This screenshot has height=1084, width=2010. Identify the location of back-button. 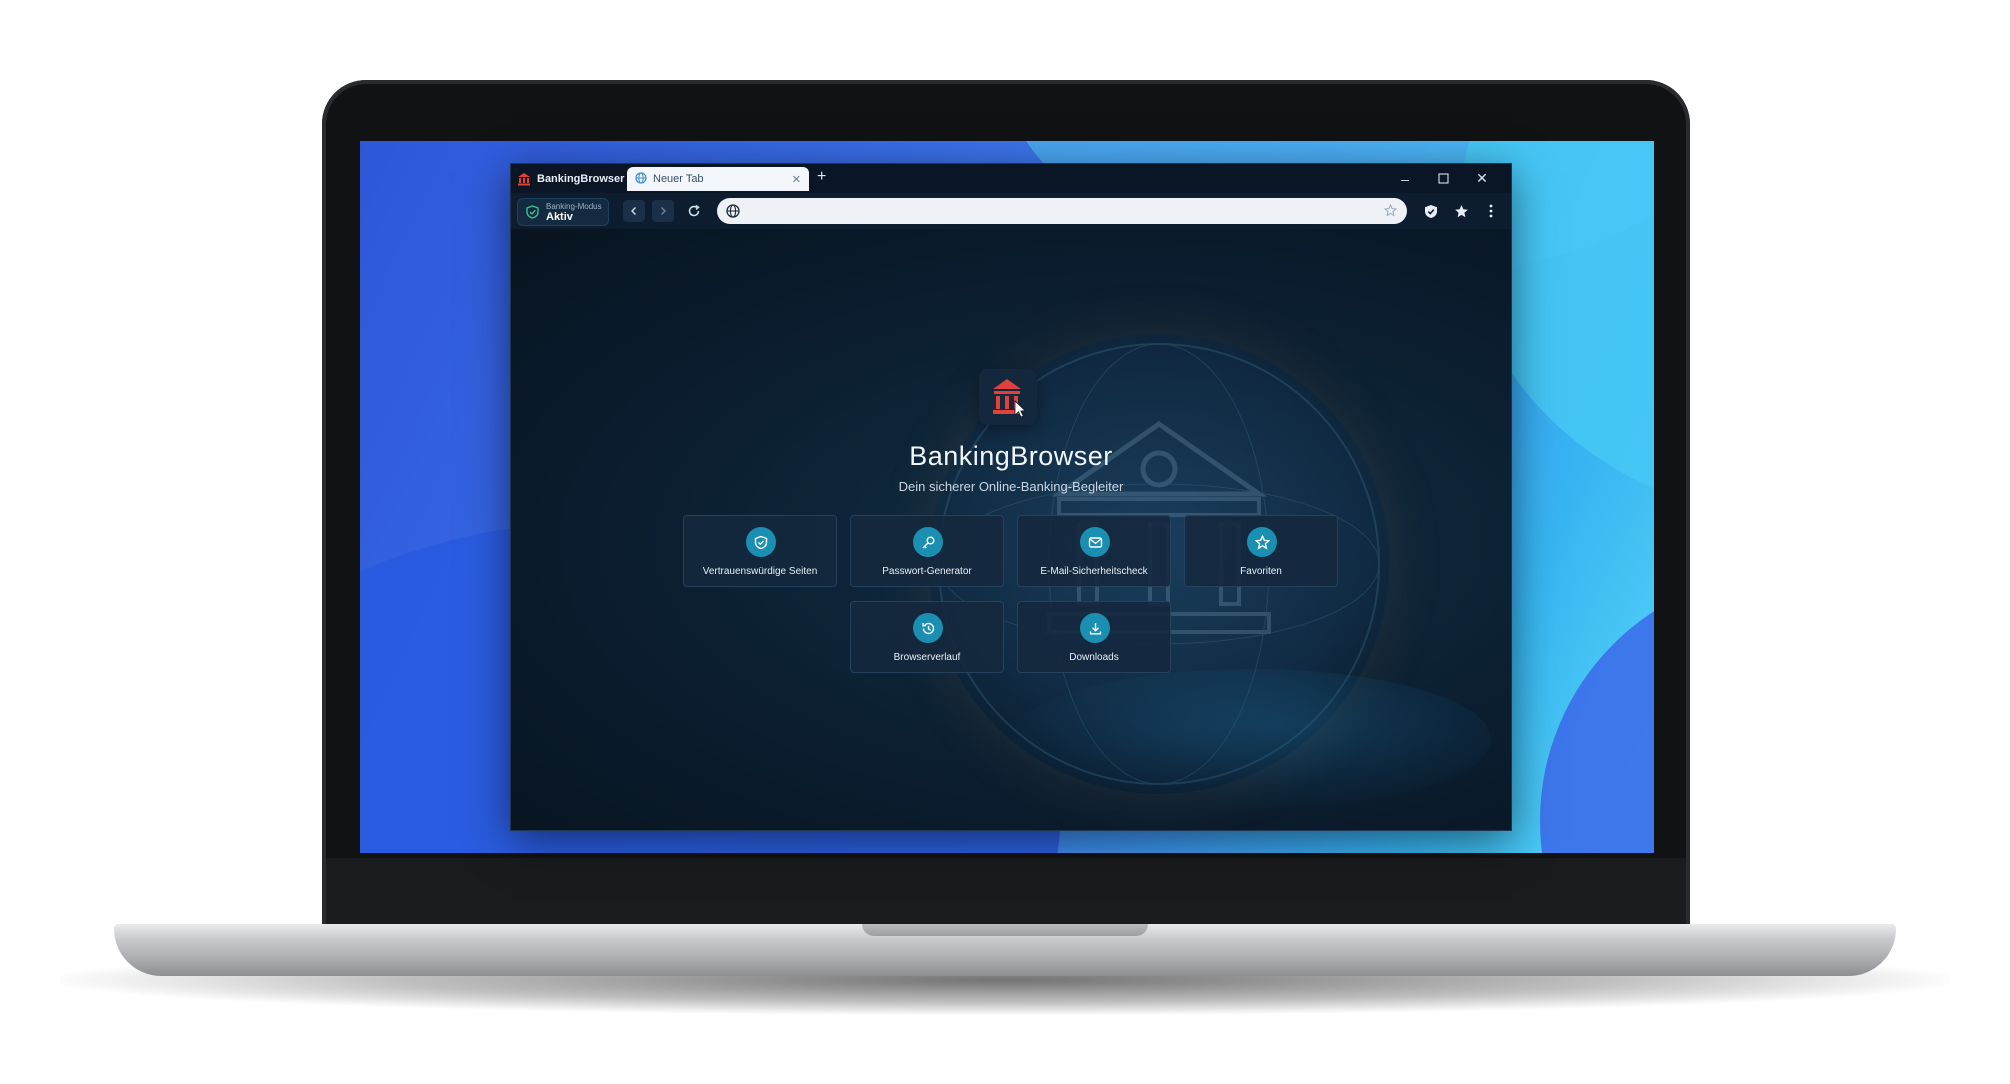
(634, 211).